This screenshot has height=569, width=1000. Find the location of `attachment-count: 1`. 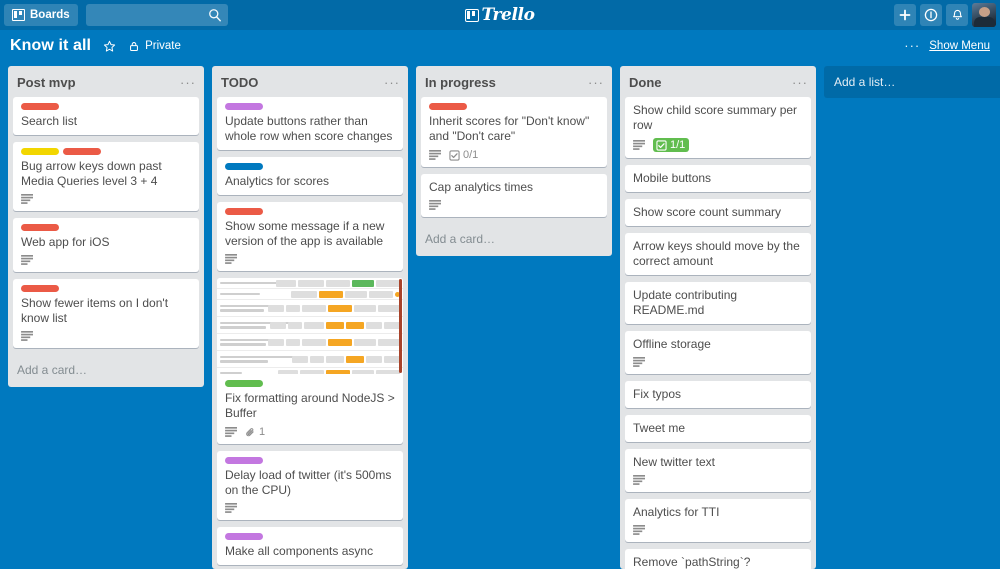

attachment-count: 1 is located at coordinates (262, 432).